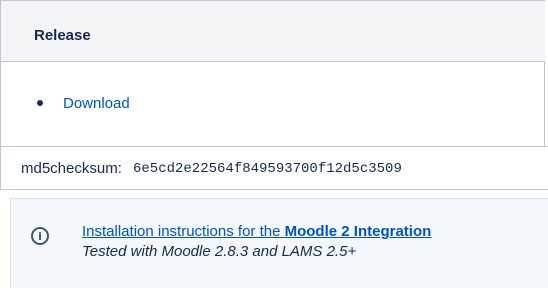  Describe the element at coordinates (358, 231) in the screenshot. I see `installation-link-bold: Moodle 2 Integration` at that location.